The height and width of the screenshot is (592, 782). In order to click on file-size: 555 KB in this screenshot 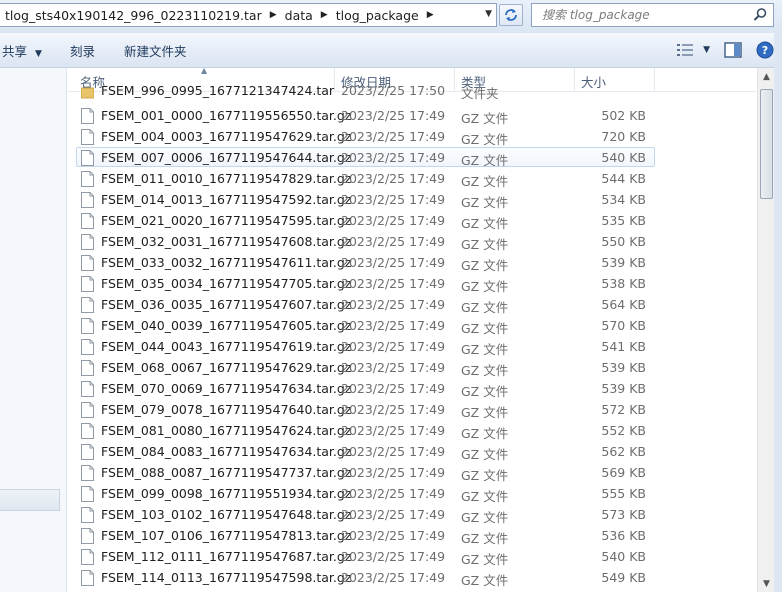, I will do `click(623, 493)`.